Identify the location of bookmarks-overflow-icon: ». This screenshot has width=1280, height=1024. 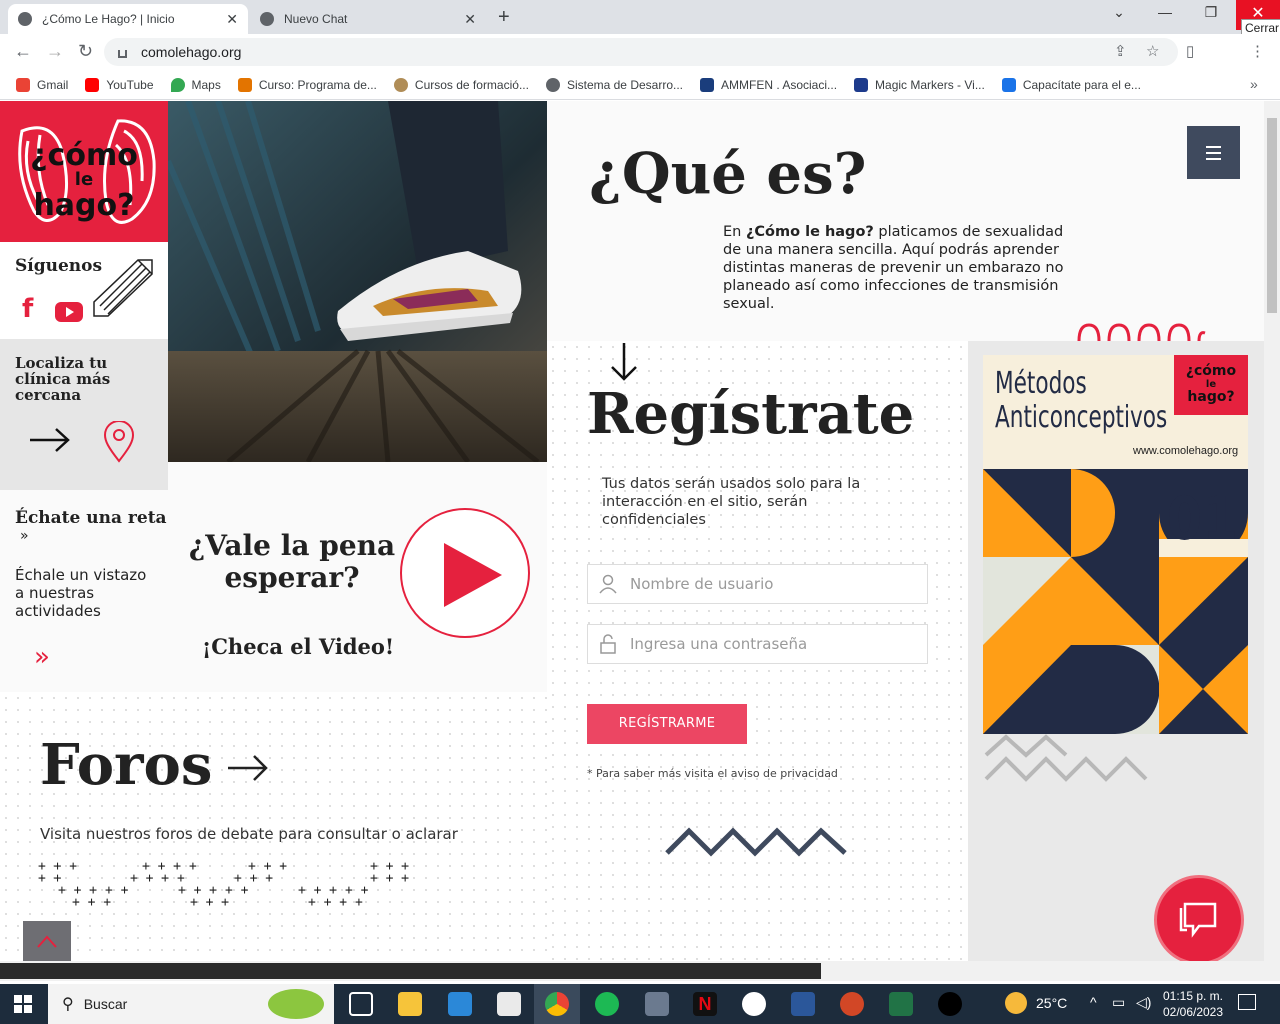
(1254, 84).